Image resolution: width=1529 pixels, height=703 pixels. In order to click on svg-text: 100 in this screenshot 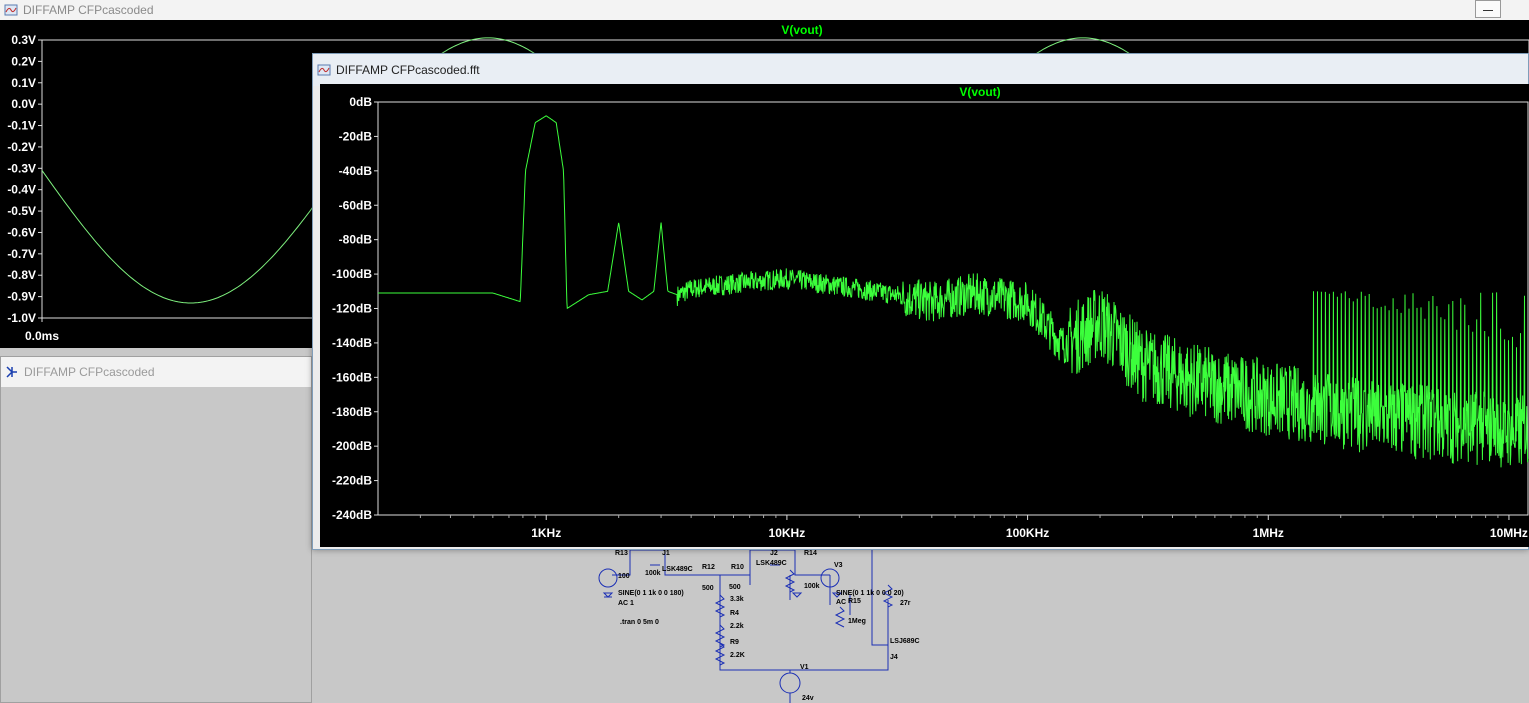, I will do `click(624, 576)`.